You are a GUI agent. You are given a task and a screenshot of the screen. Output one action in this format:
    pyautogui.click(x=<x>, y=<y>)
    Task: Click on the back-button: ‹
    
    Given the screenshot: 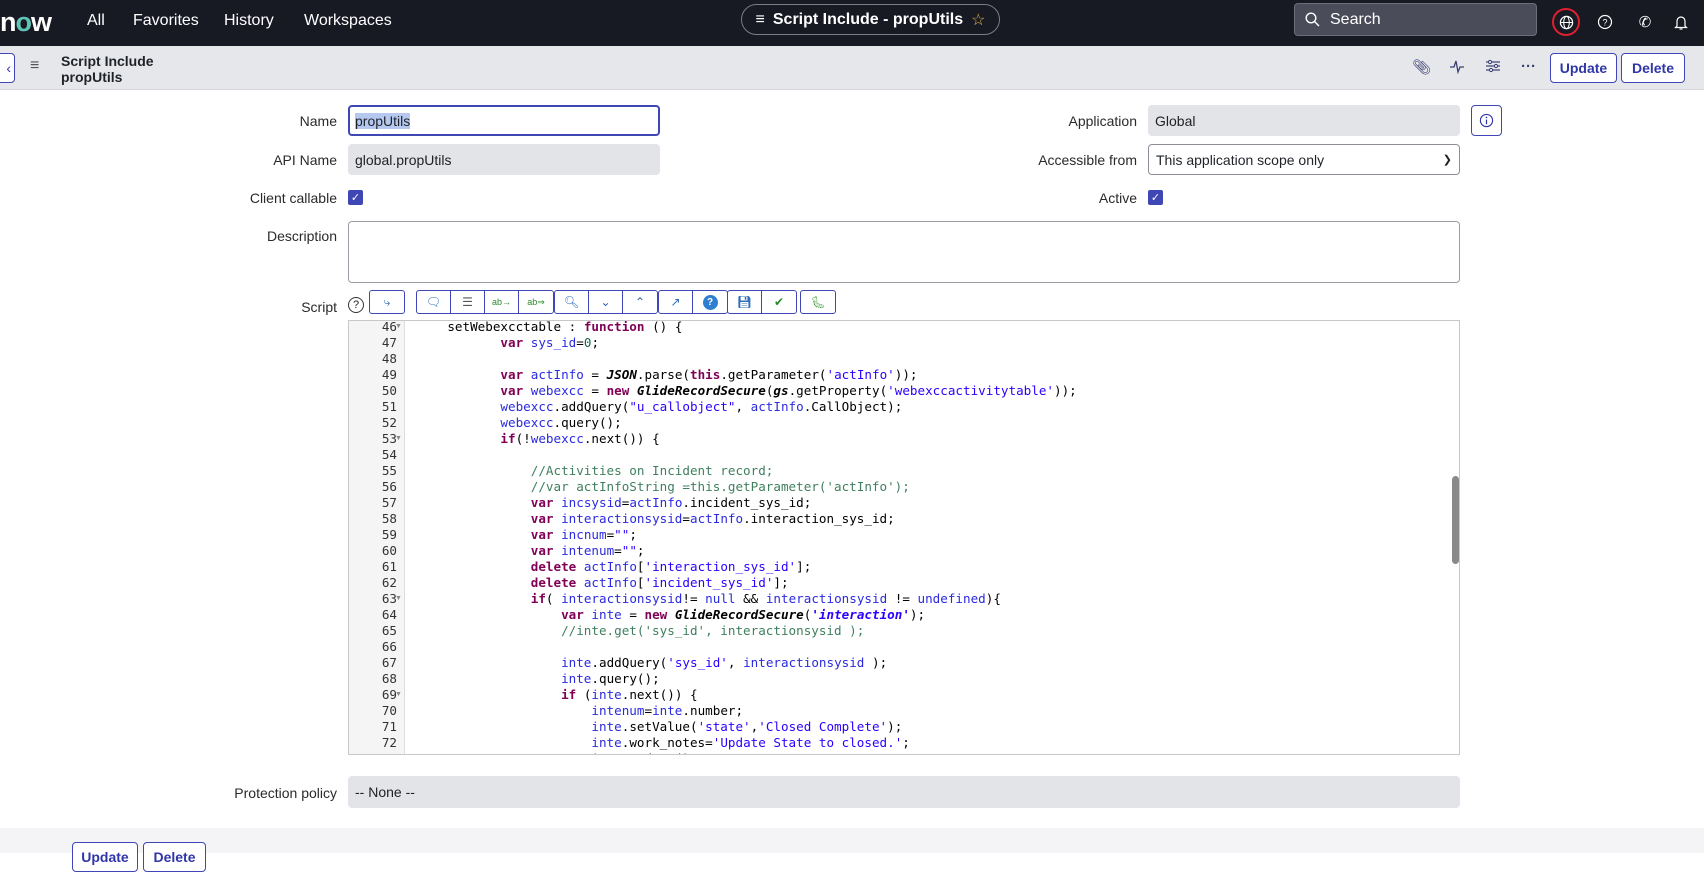 What is the action you would take?
    pyautogui.click(x=7, y=68)
    